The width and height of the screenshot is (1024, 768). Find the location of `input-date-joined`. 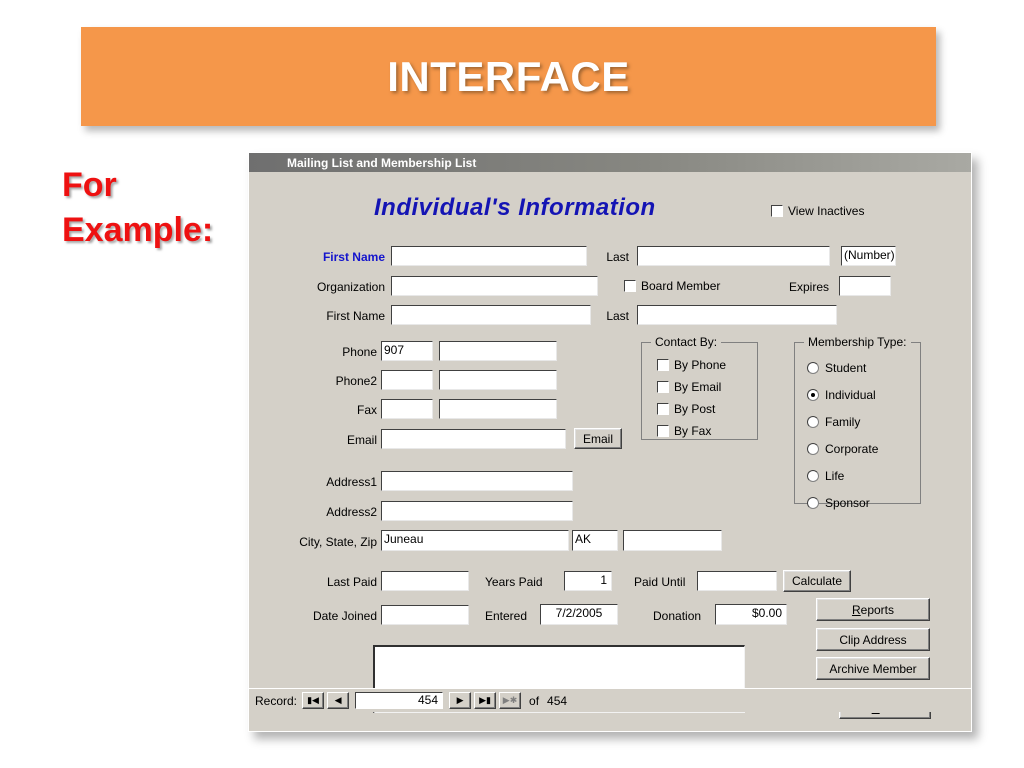

input-date-joined is located at coordinates (425, 615).